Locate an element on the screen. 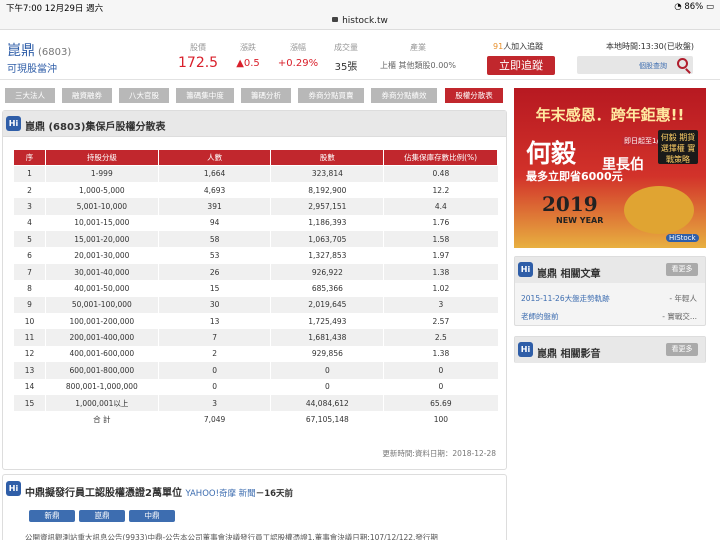  table-cell: 1.97 is located at coordinates (440, 255).